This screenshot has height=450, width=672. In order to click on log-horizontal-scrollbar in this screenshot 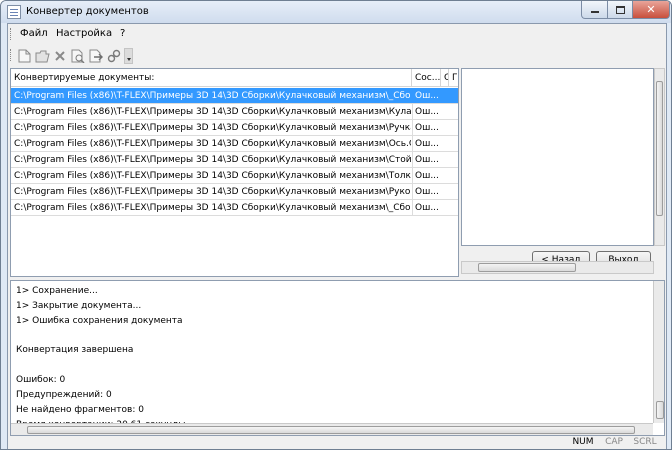, I will do `click(332, 429)`.